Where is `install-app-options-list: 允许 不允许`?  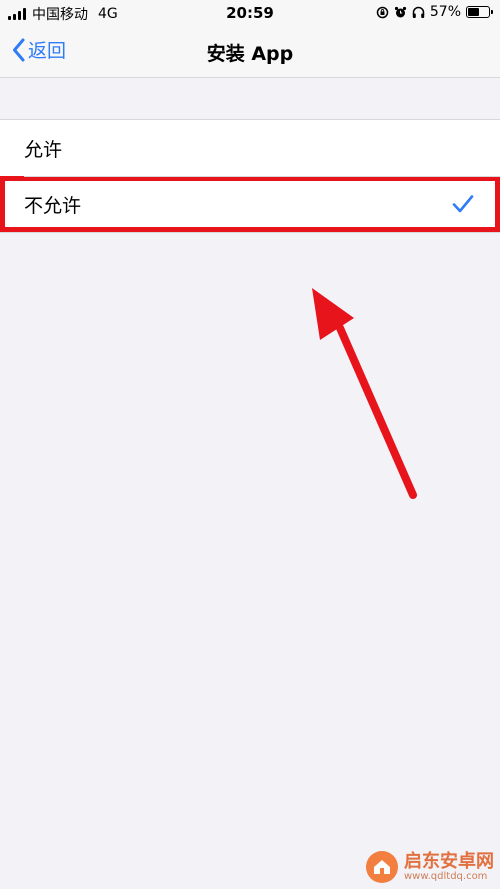 install-app-options-list: 允许 不允许 is located at coordinates (250, 176).